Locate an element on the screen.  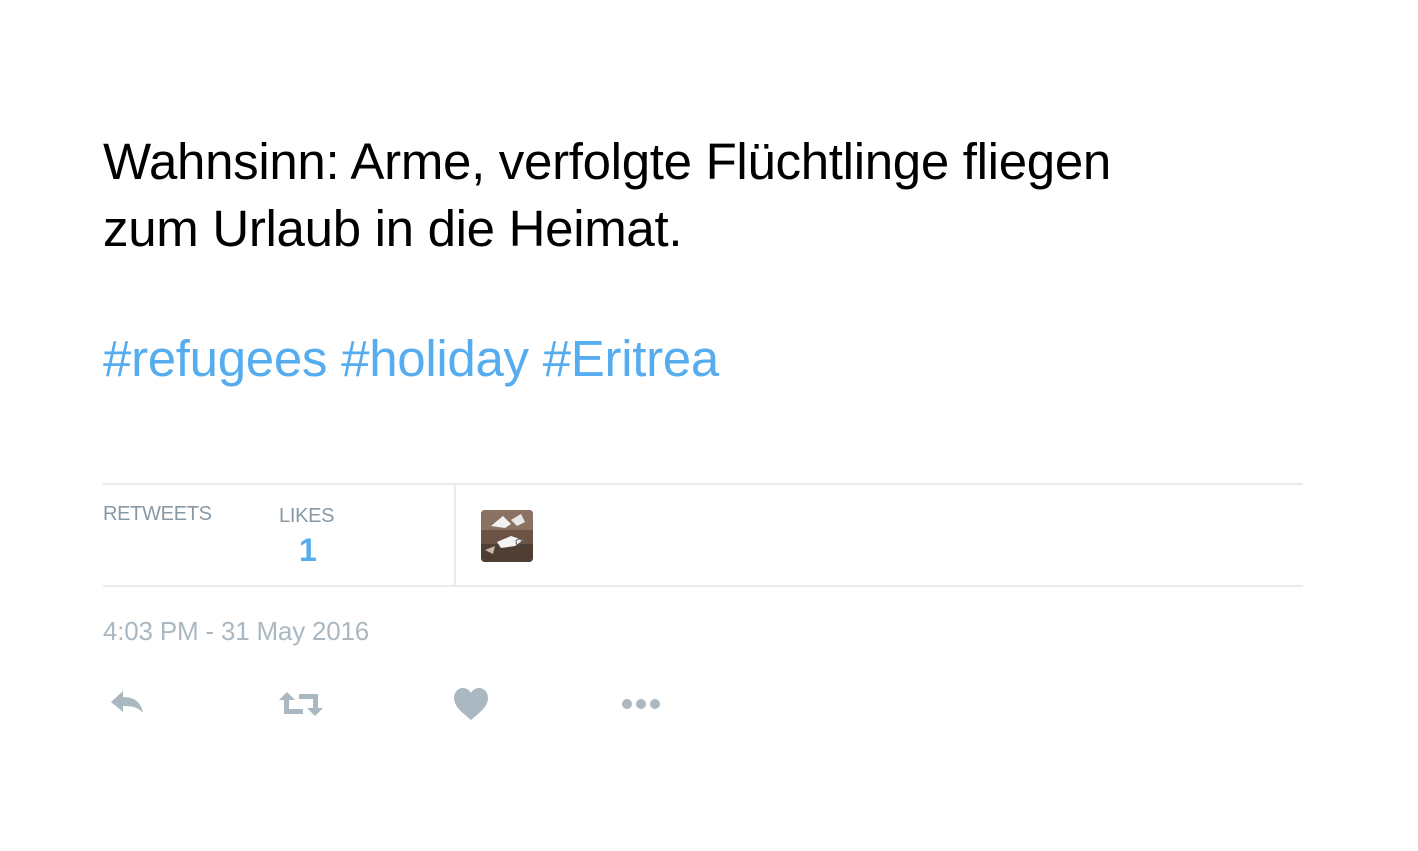
retweet-button is located at coordinates (301, 704).